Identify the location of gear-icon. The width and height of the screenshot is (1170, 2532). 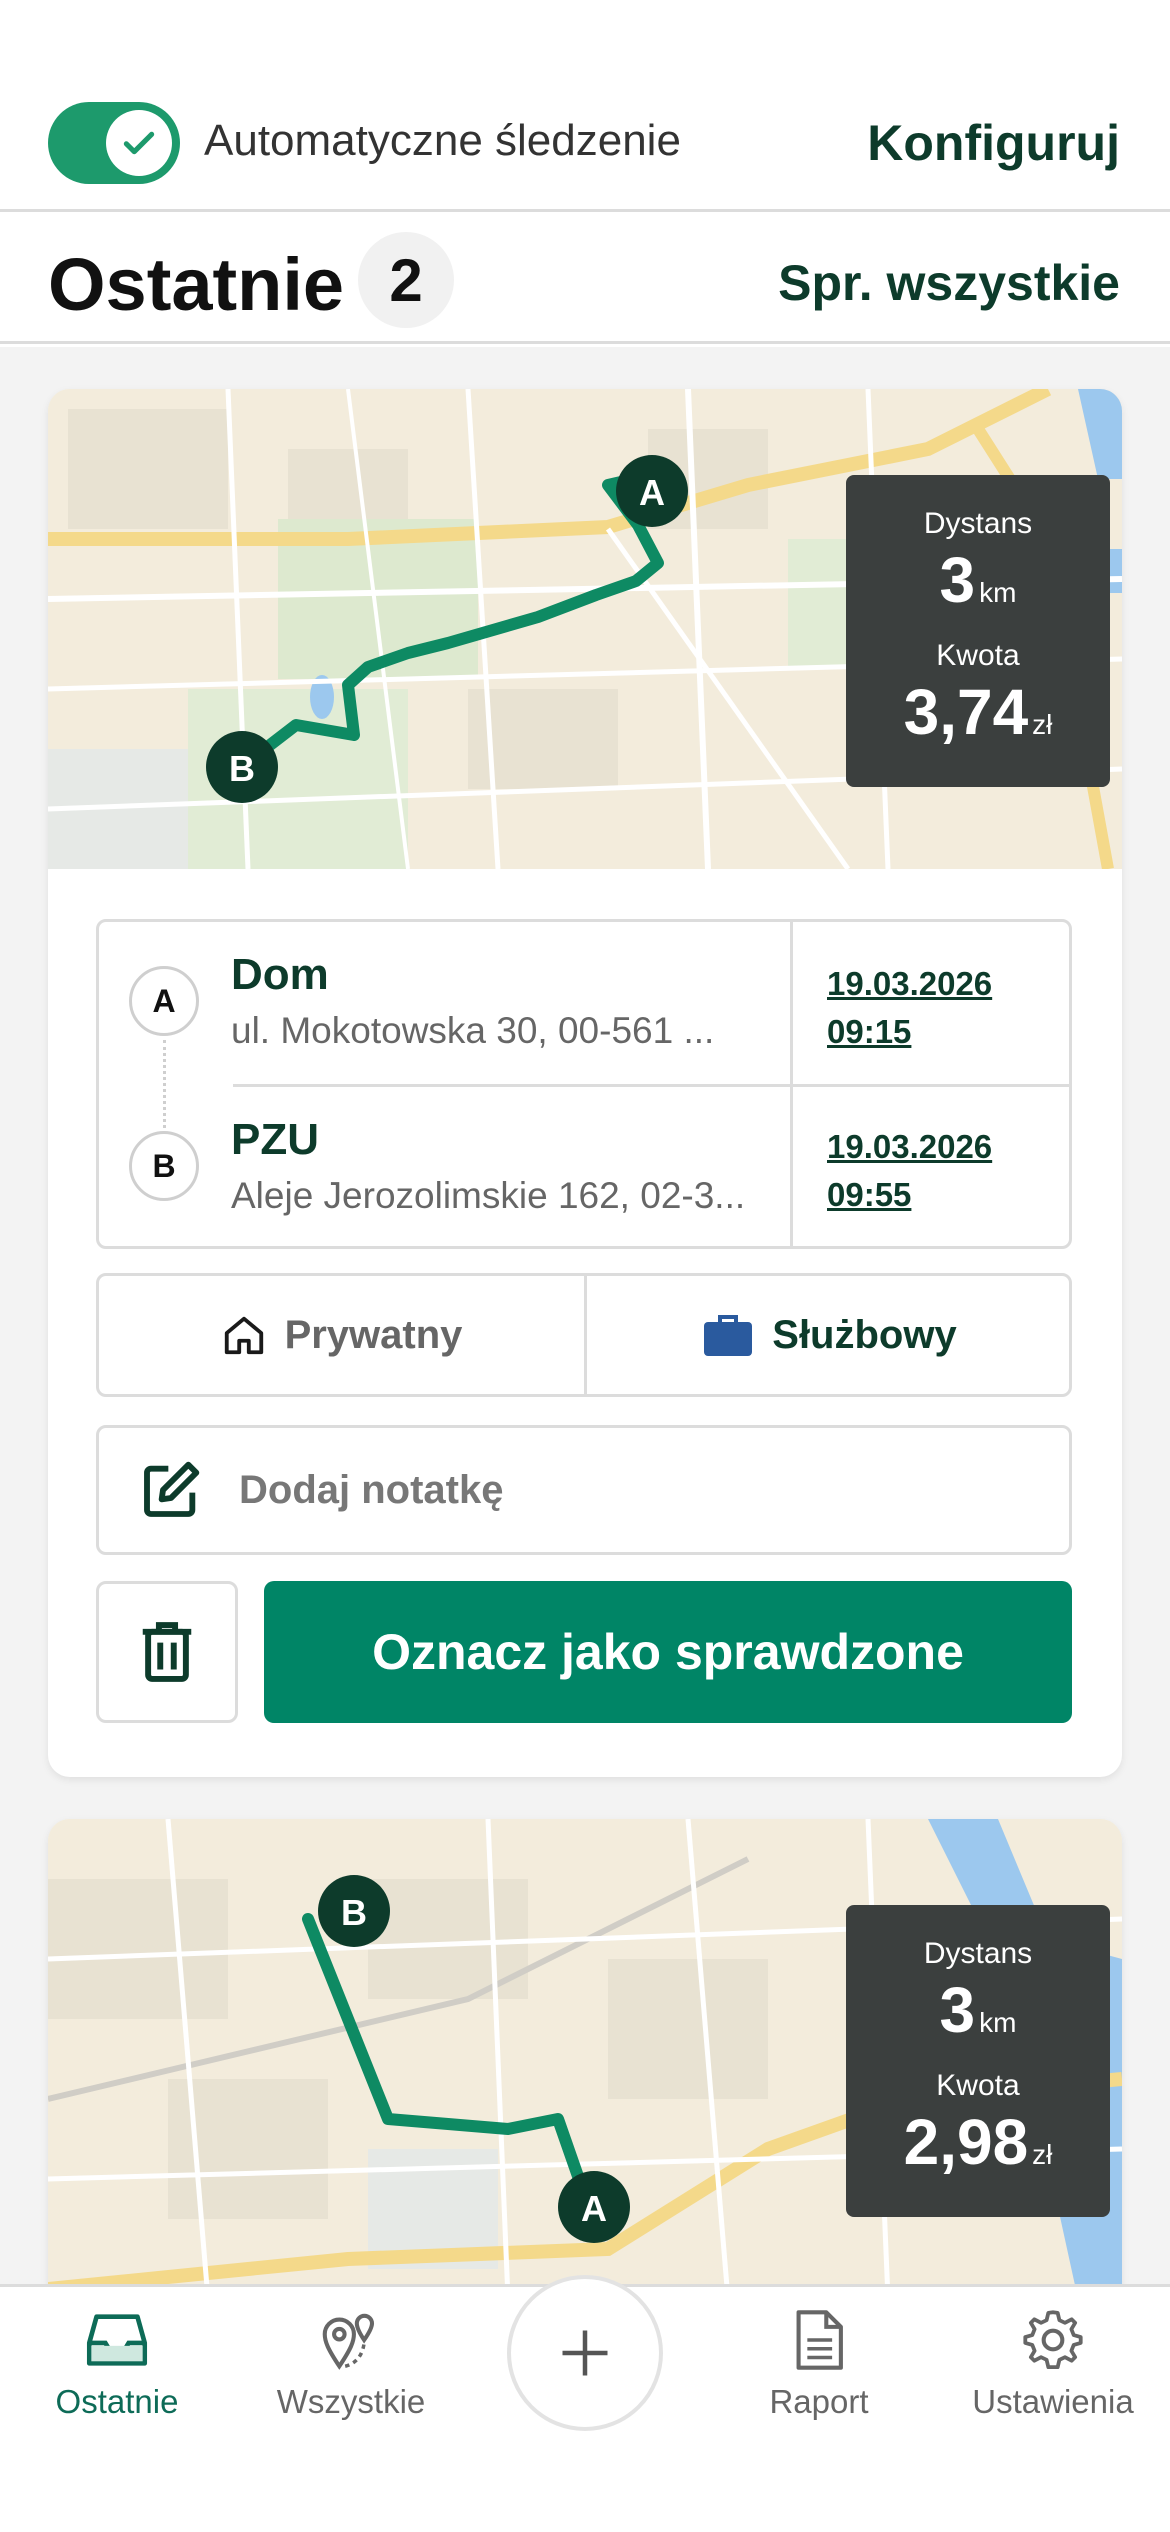
(1053, 2340).